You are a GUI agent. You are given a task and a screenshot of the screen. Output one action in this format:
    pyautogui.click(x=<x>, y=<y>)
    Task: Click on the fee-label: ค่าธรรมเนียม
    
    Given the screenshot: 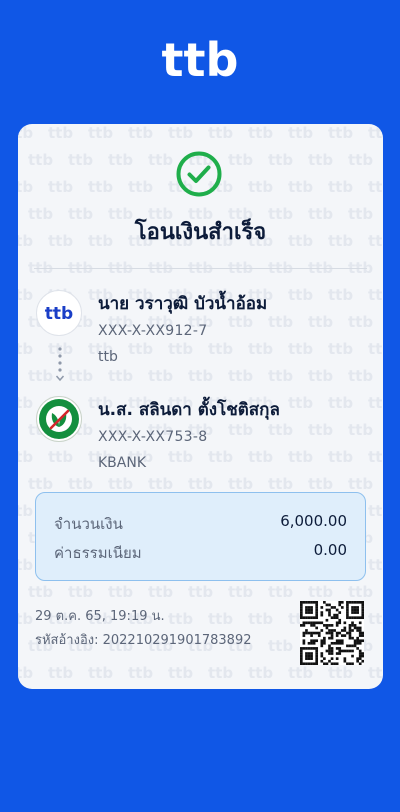 What is the action you would take?
    pyautogui.click(x=98, y=553)
    